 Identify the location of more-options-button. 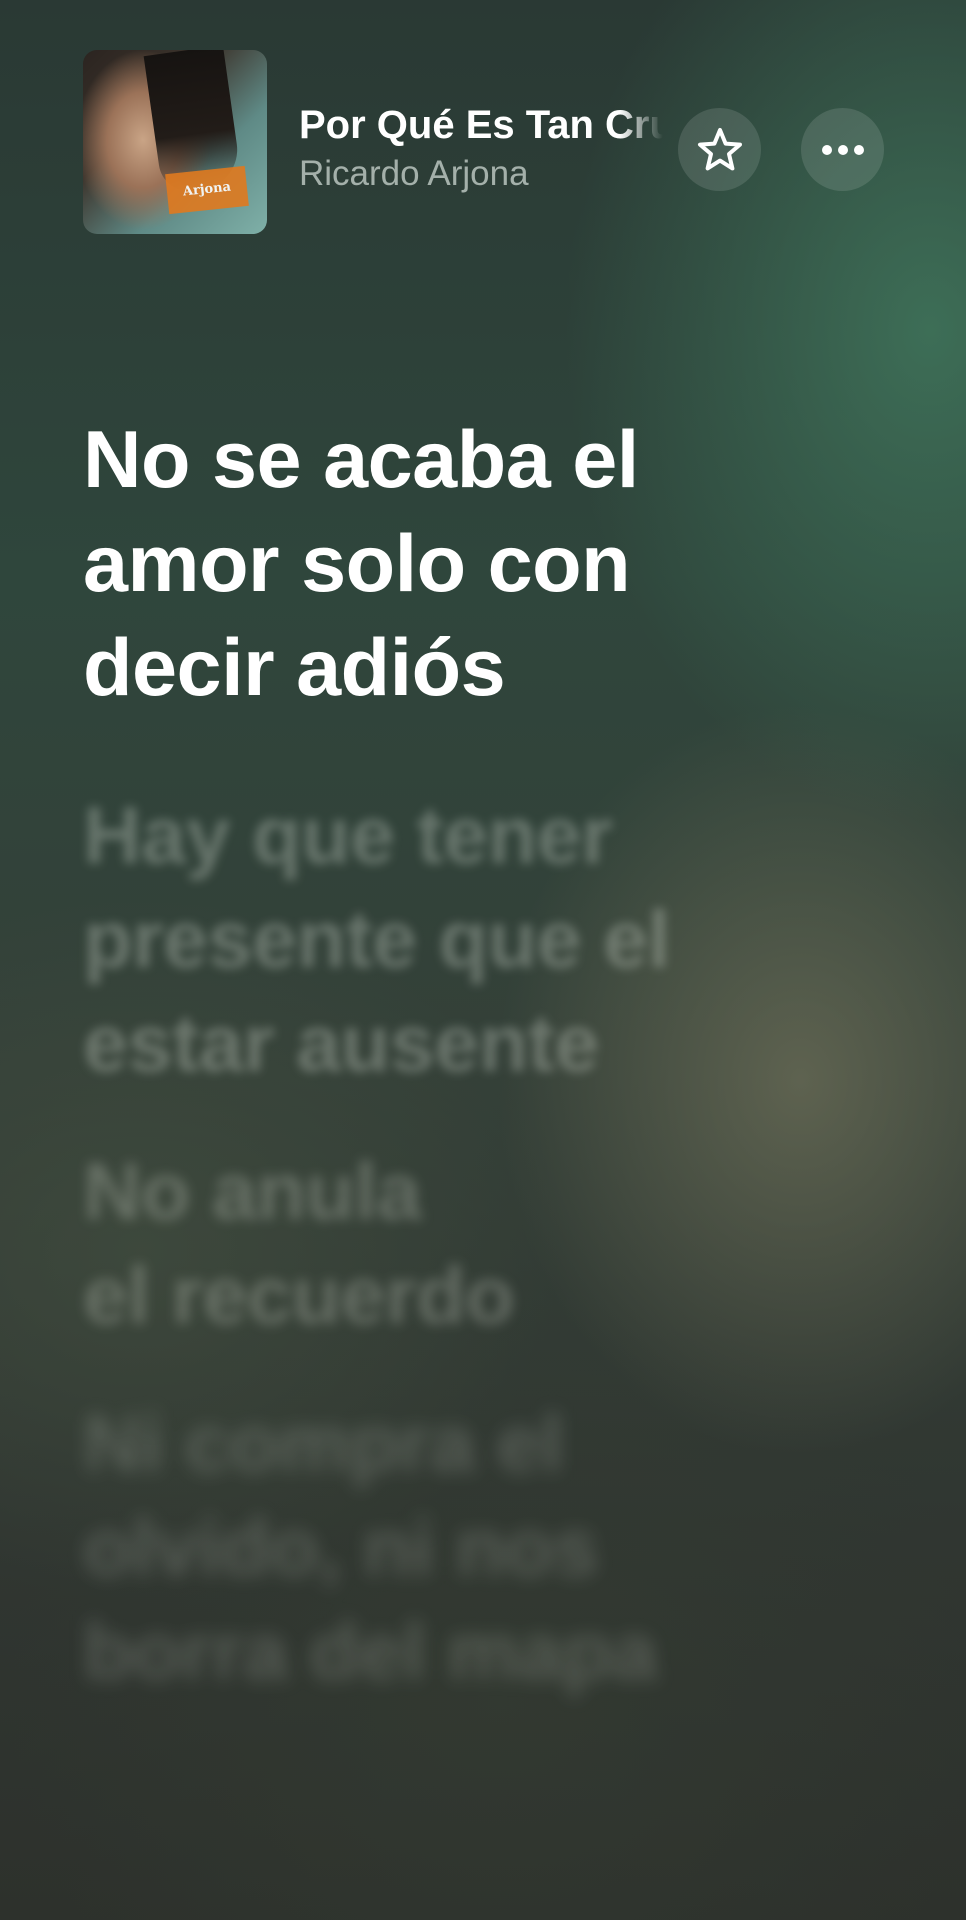
(842, 149).